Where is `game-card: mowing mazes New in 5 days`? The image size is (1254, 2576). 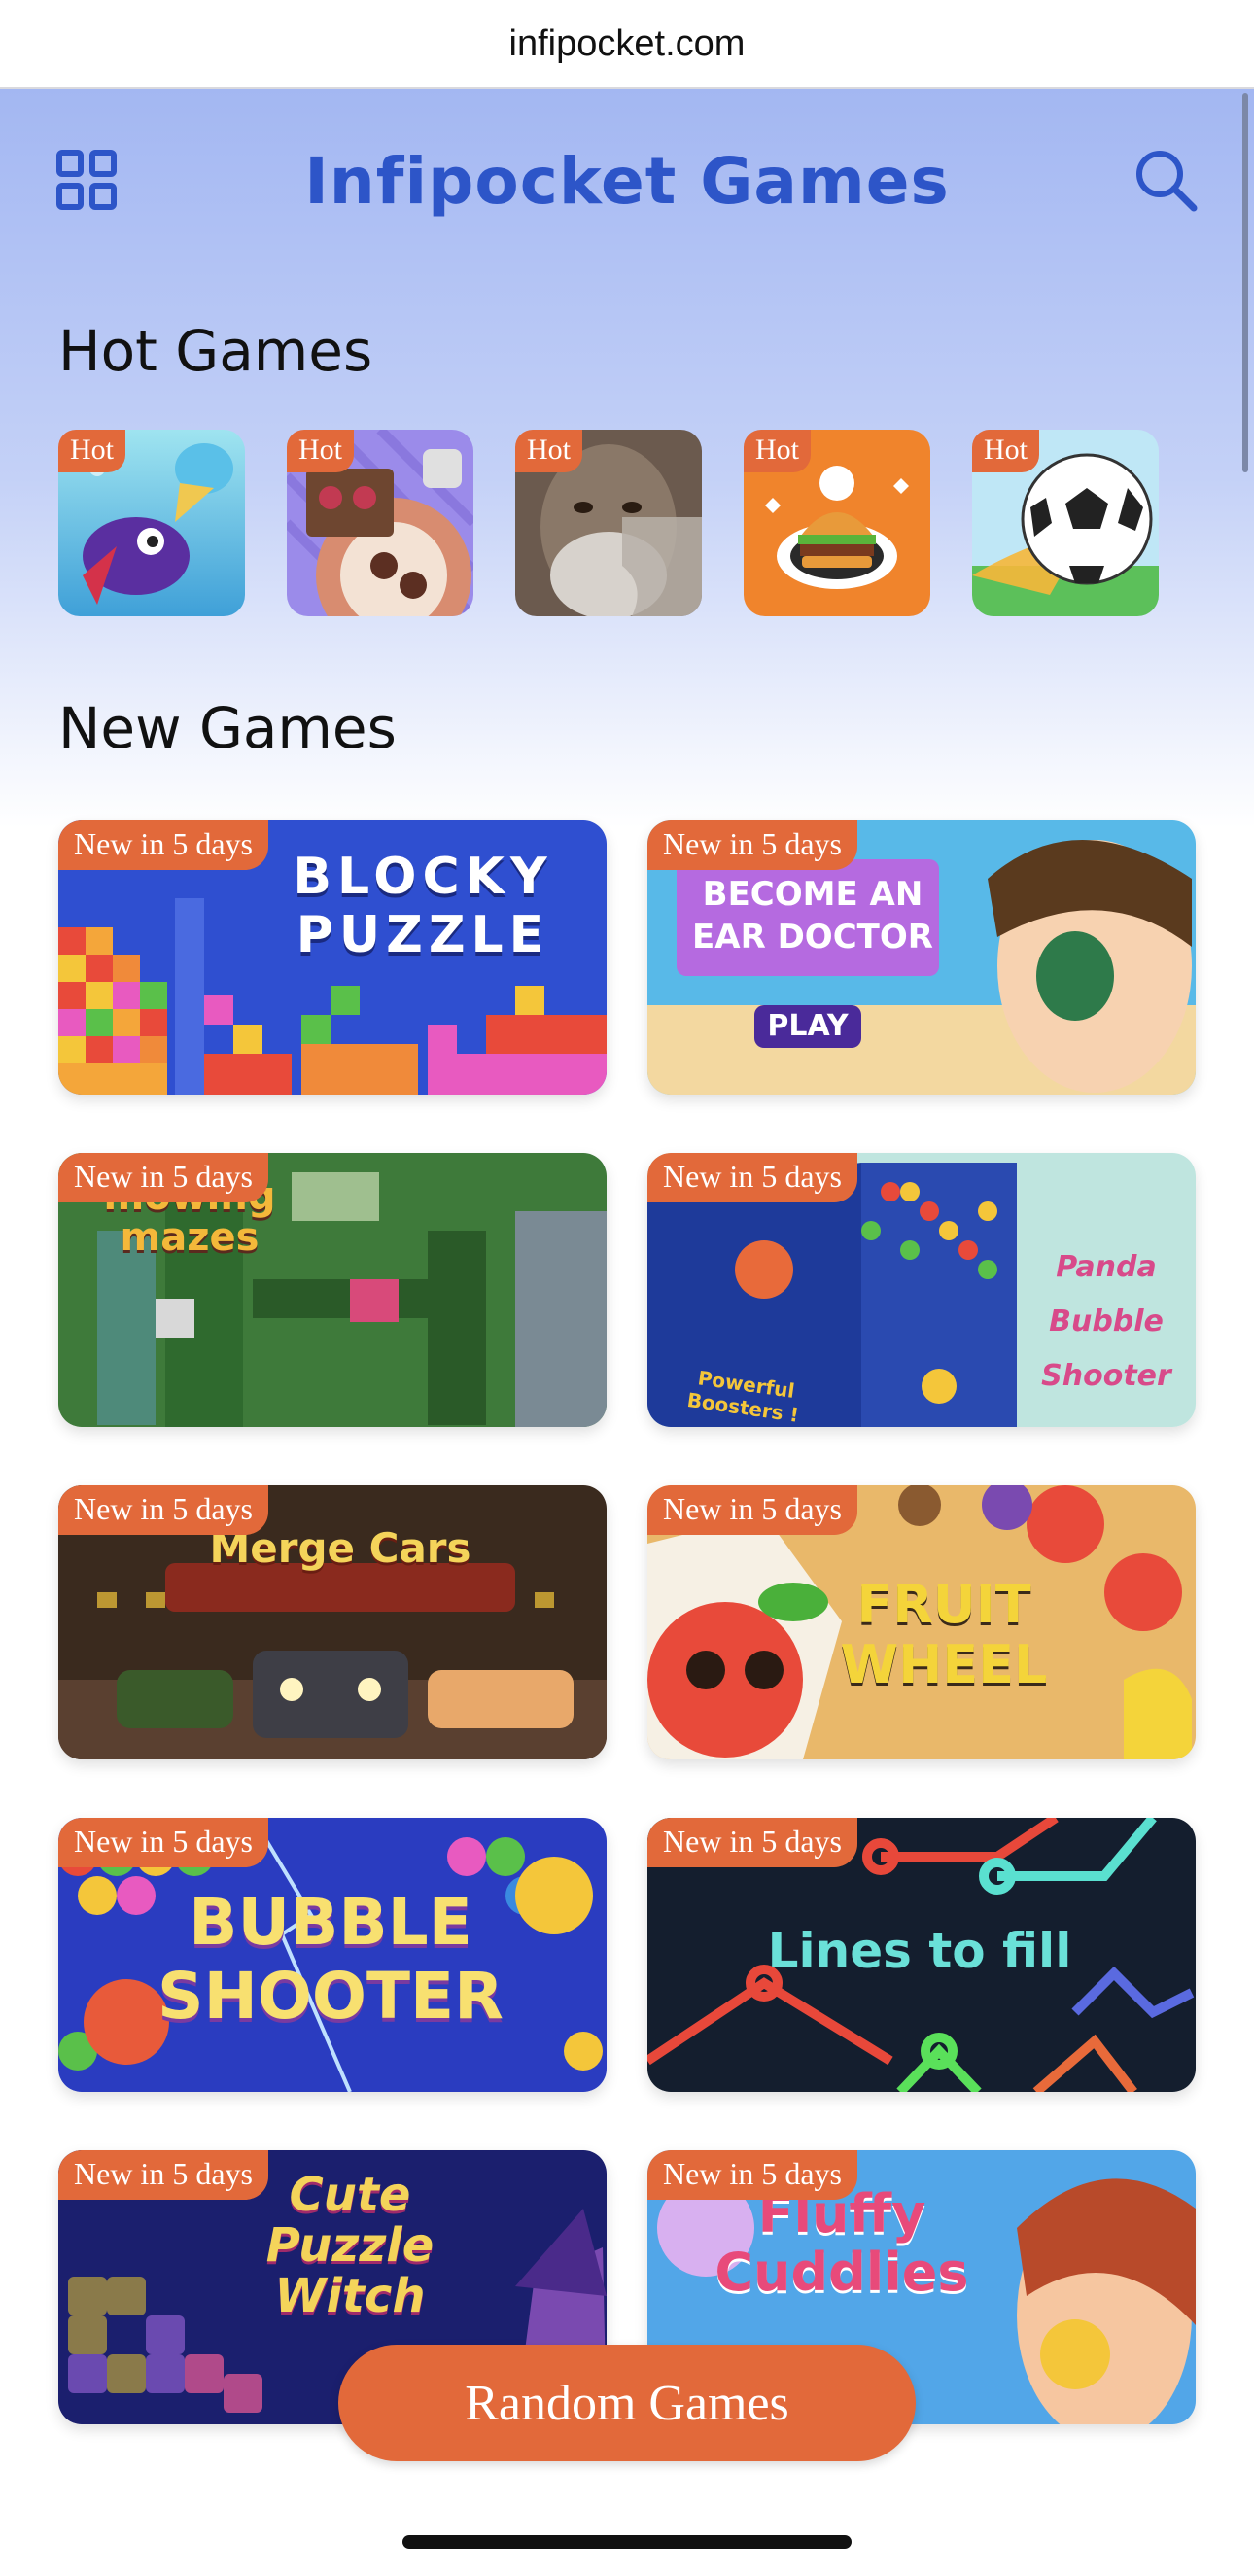
game-card: mowing mazes New in 5 days is located at coordinates (332, 1290).